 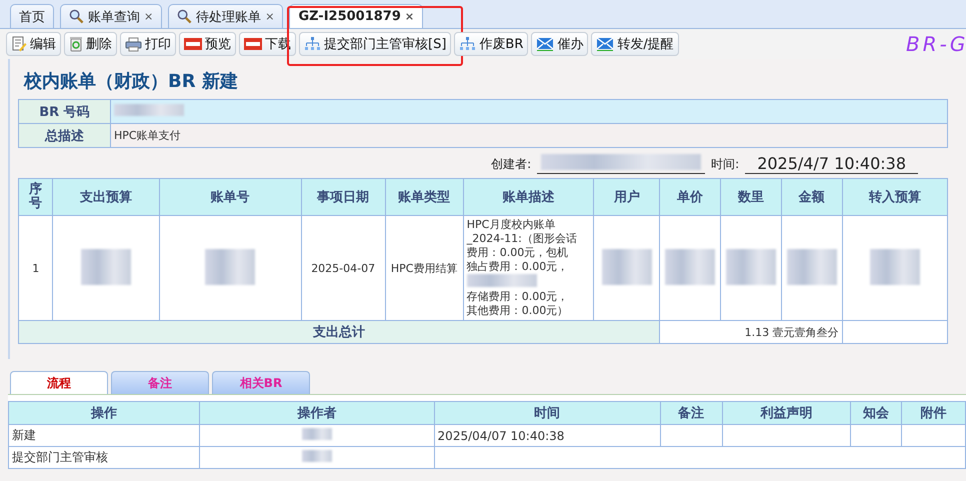 I want to click on description-line: 独占费用：0.00元，, so click(x=518, y=267).